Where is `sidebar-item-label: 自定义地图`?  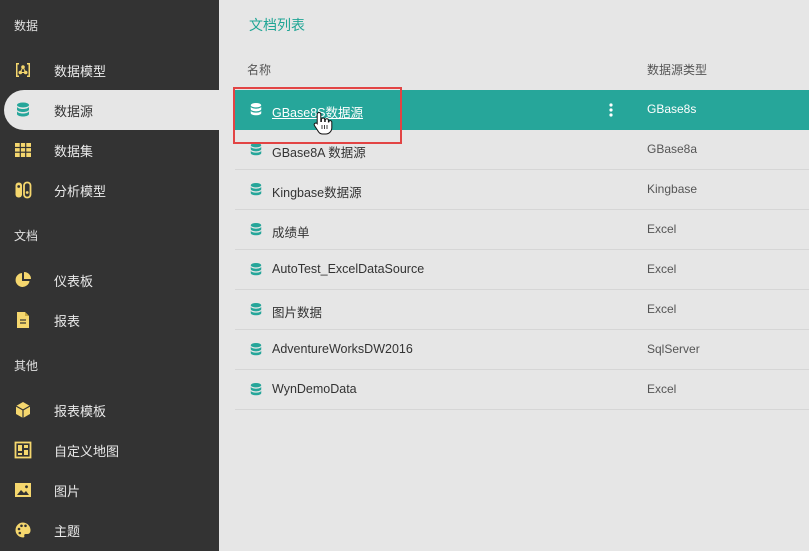
sidebar-item-label: 自定义地图 is located at coordinates (87, 451).